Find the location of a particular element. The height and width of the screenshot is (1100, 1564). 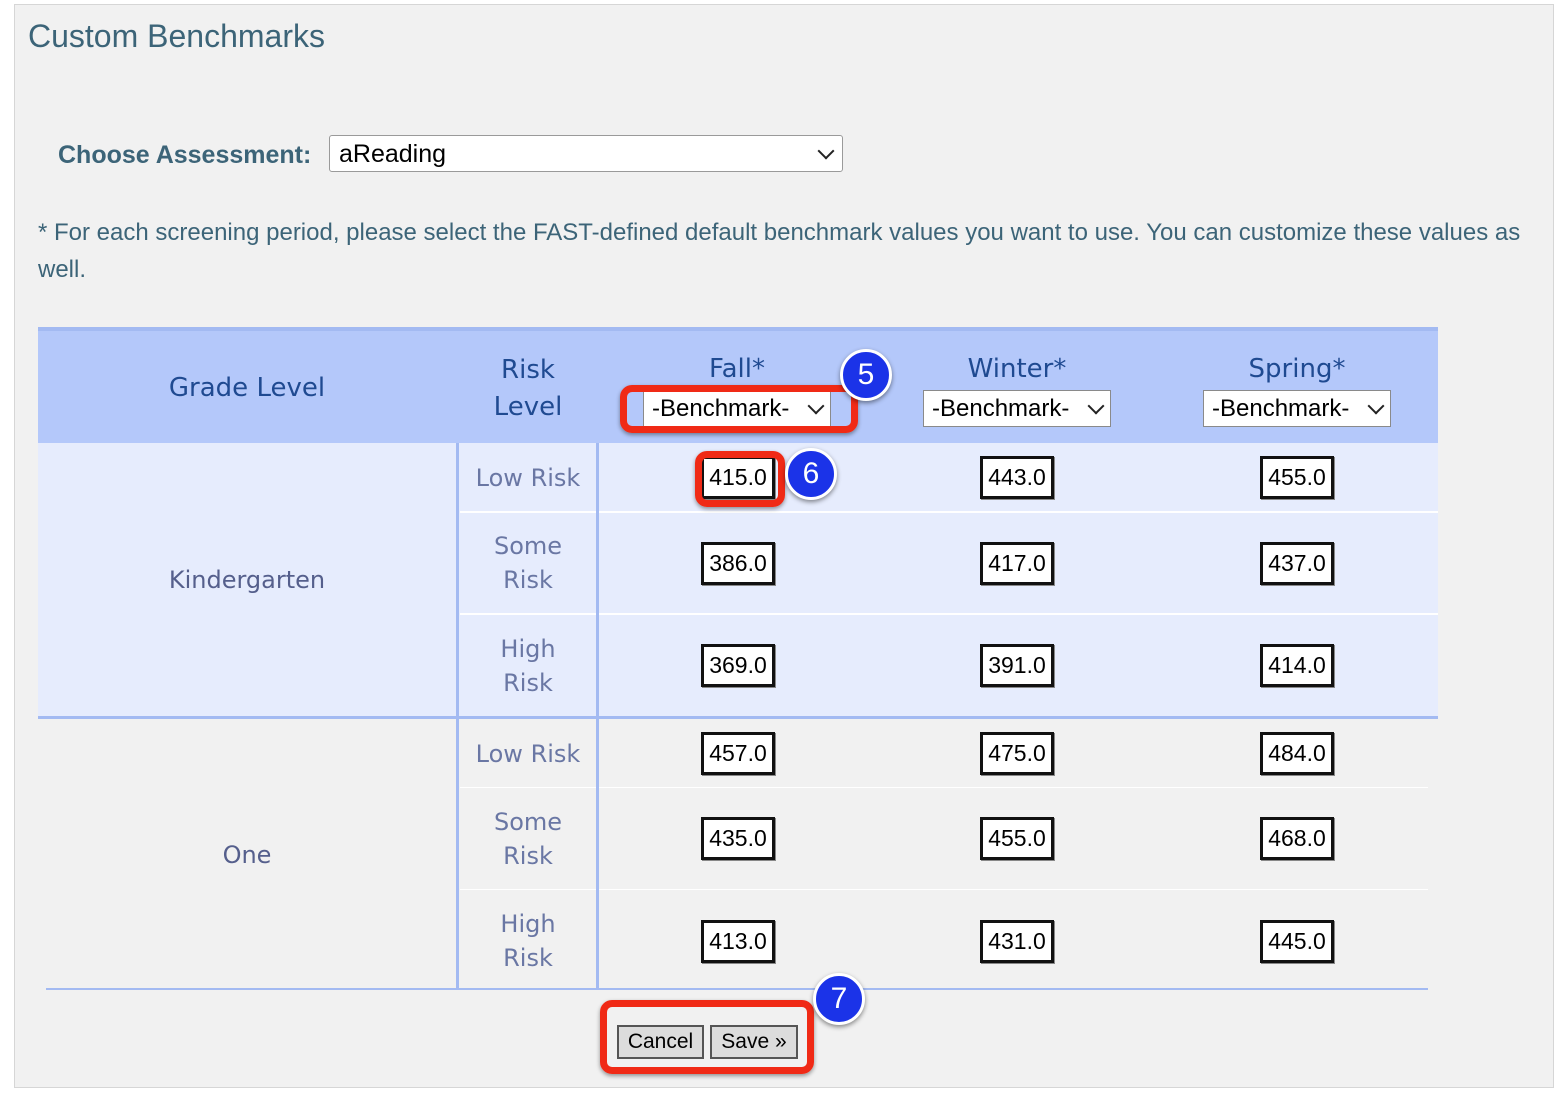

one-low-risk-winter-input: 475.0 is located at coordinates (1017, 753).